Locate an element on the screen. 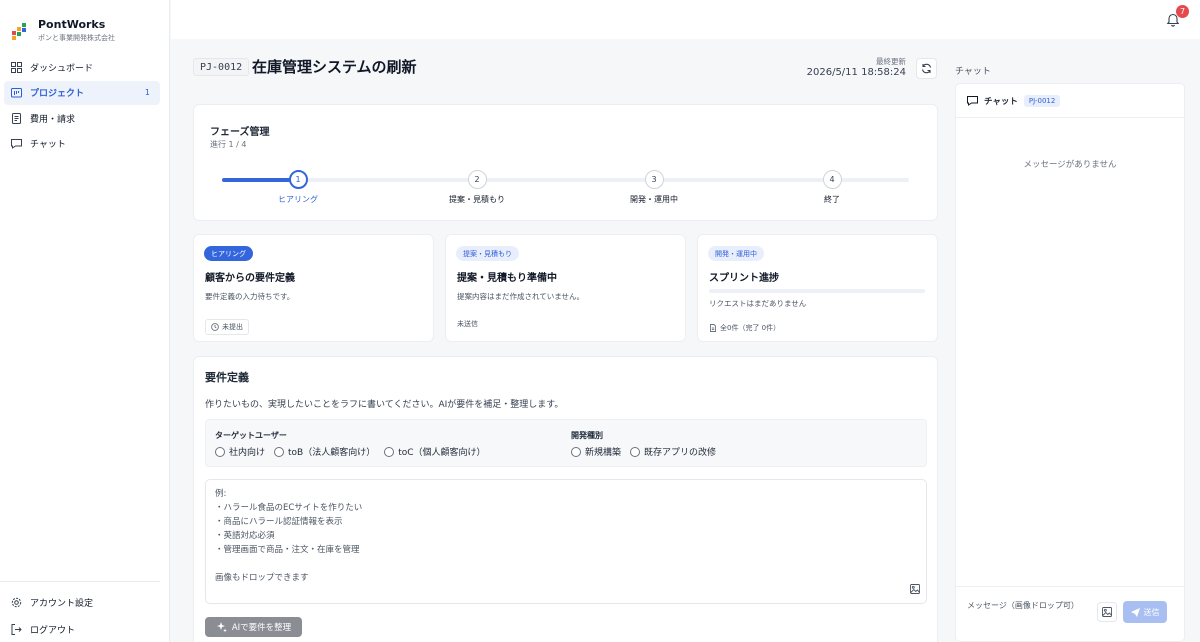 The image size is (1200, 642). chat-image-button is located at coordinates (1107, 612).